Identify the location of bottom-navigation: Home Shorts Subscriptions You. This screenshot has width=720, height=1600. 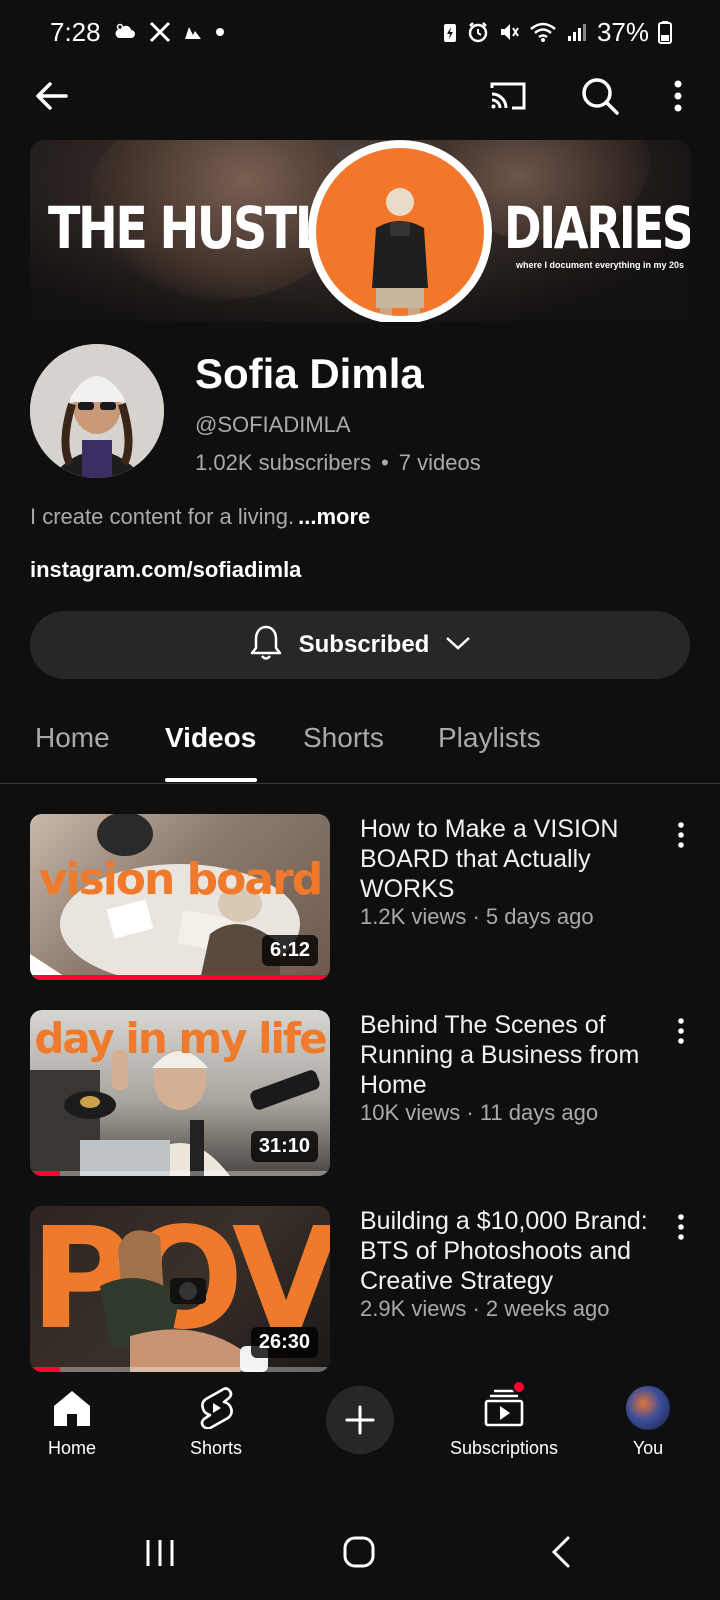
(360, 1427).